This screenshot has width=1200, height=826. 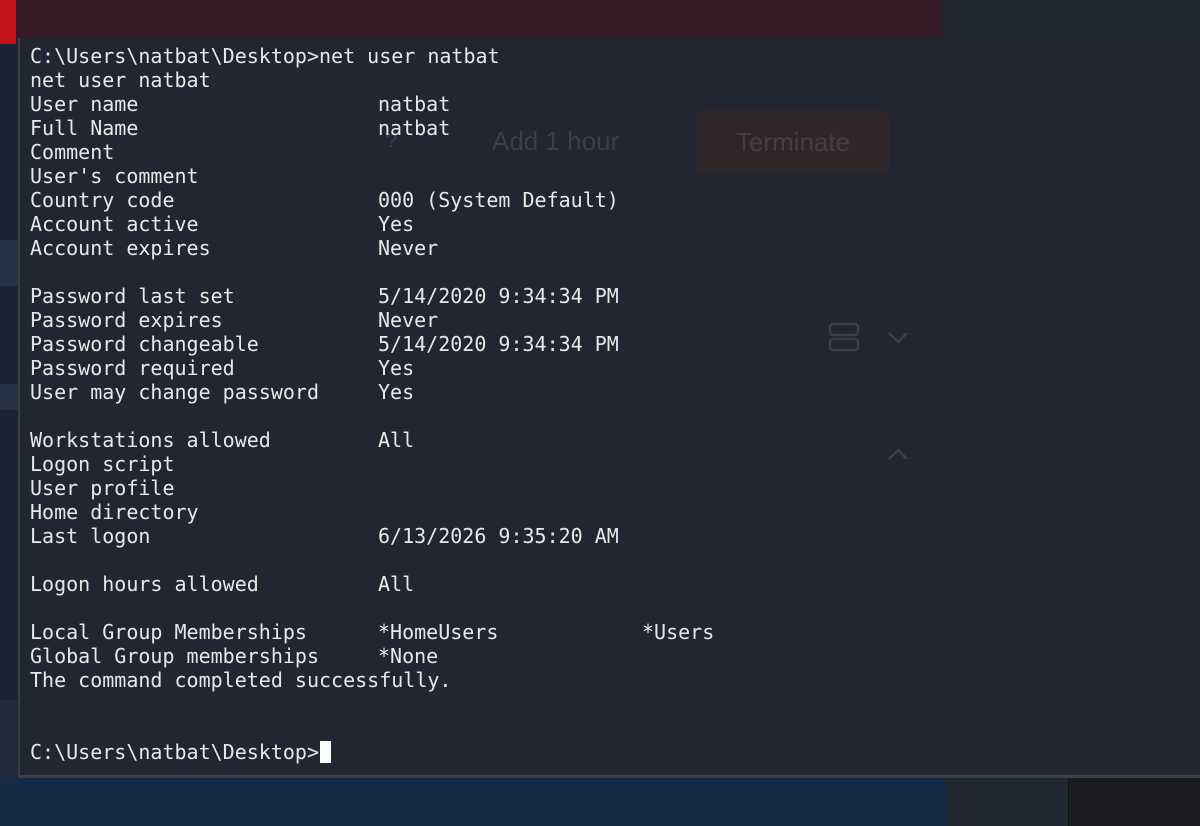 What do you see at coordinates (1134, 802) in the screenshot?
I see `background-app-thumbnail` at bounding box center [1134, 802].